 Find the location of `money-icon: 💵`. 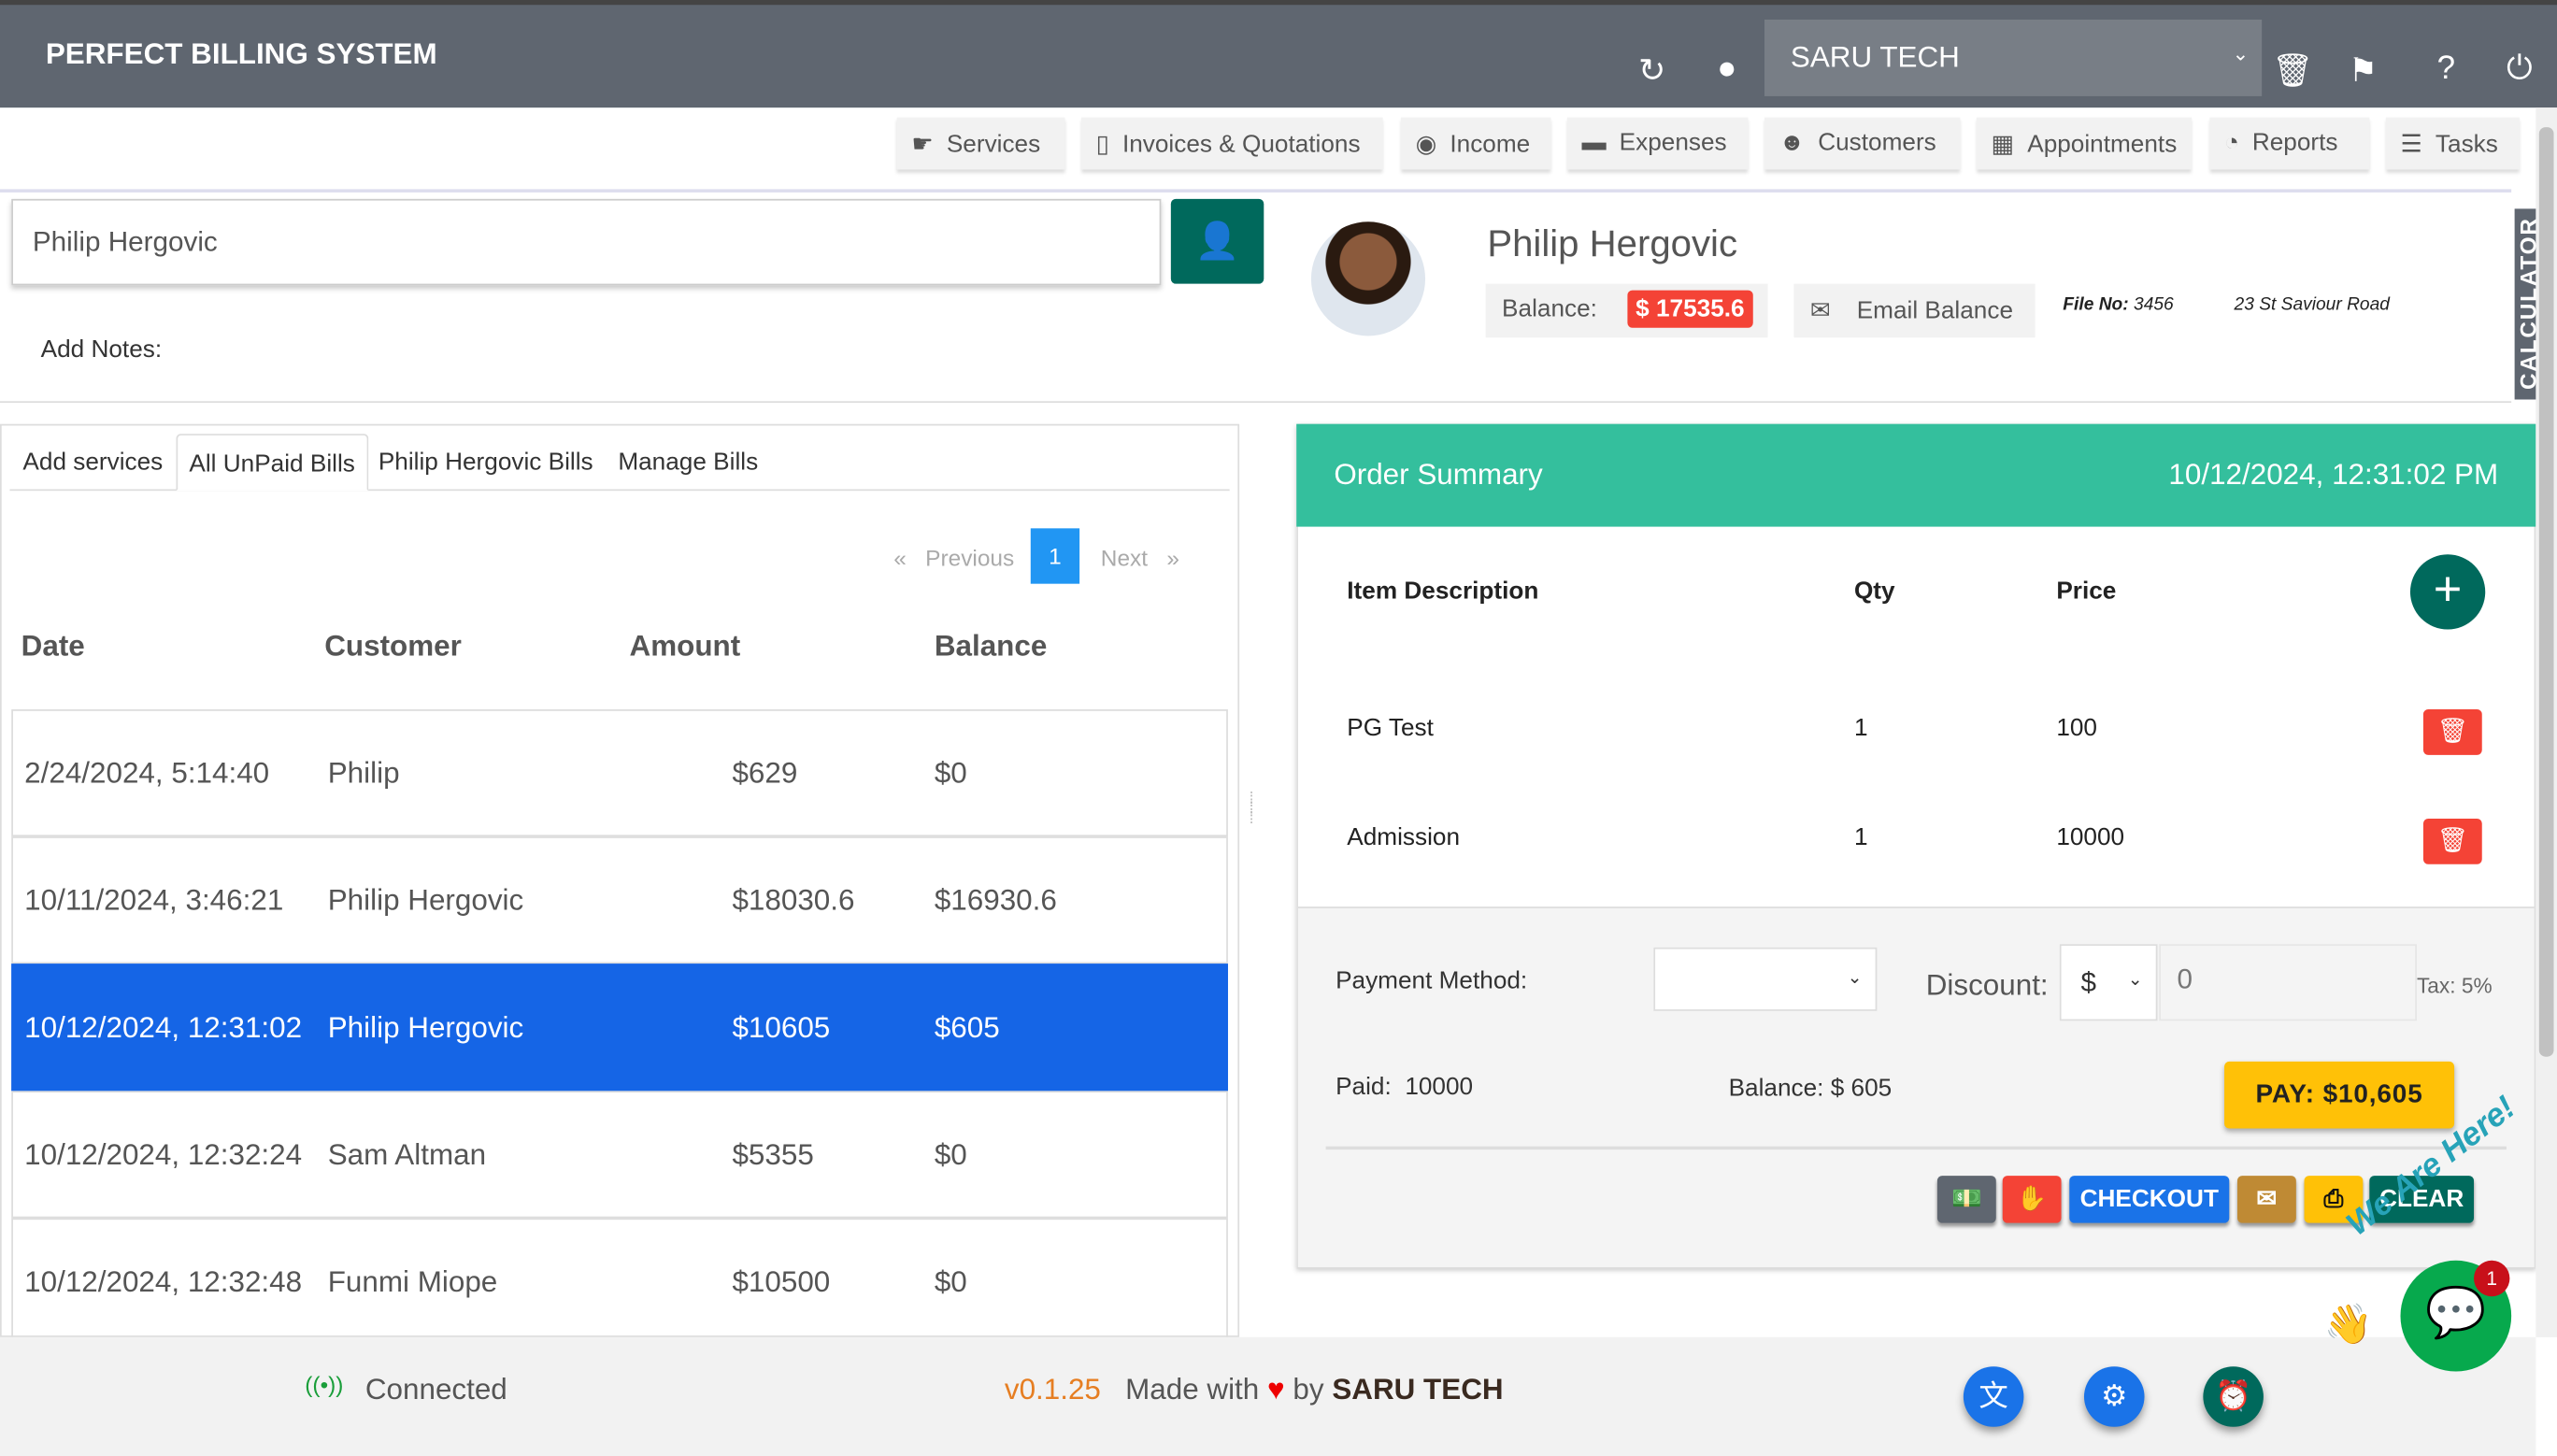

money-icon: 💵 is located at coordinates (1966, 1199).